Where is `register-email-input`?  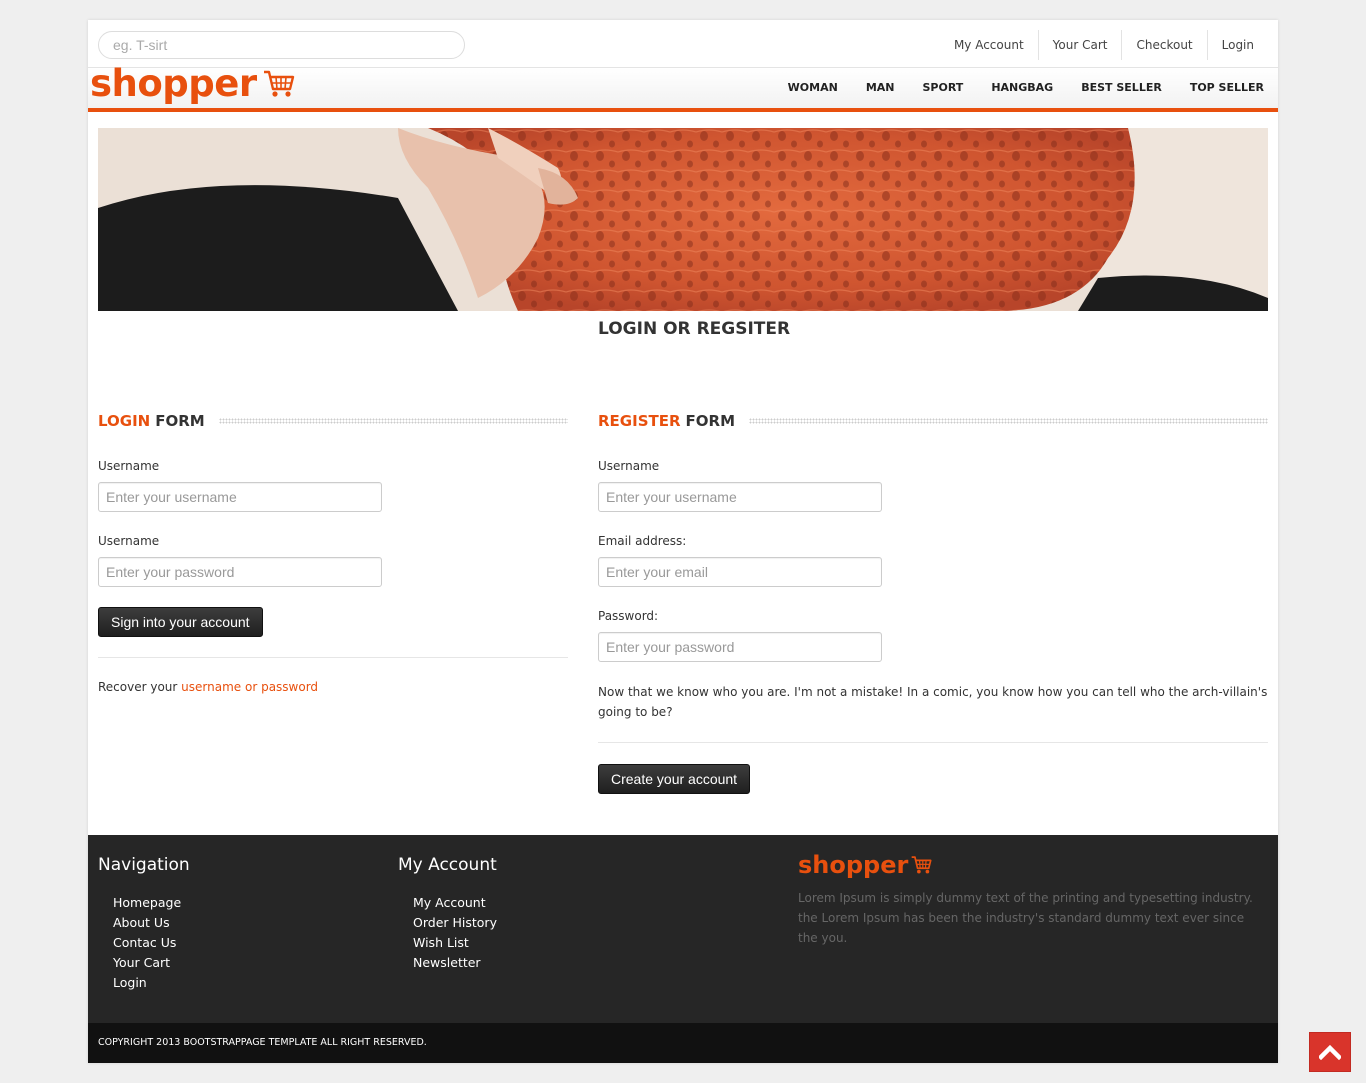
register-email-input is located at coordinates (740, 572).